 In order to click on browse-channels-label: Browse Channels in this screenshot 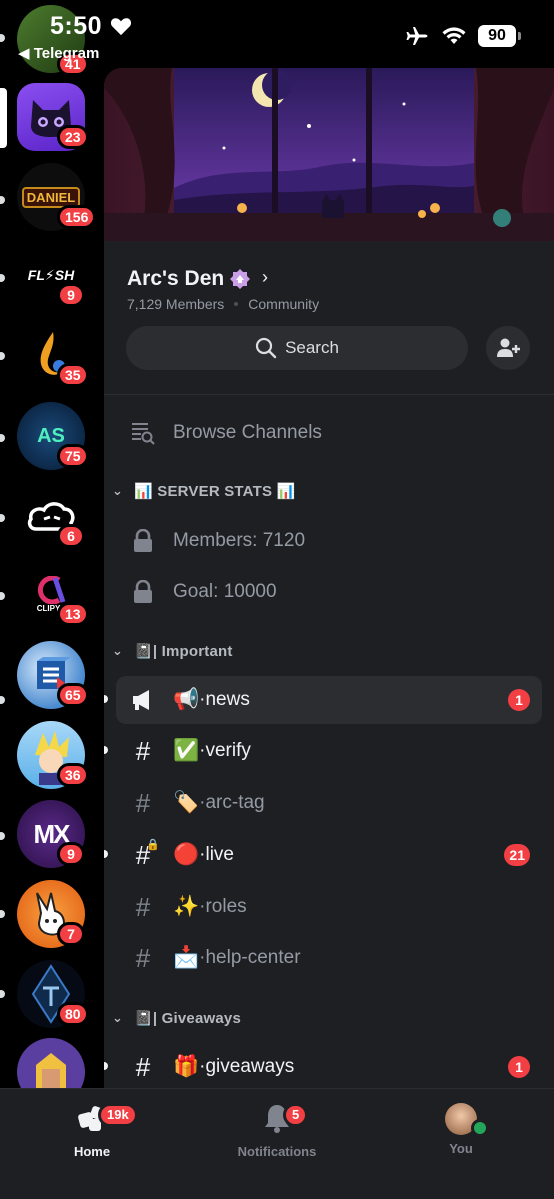, I will do `click(247, 432)`.